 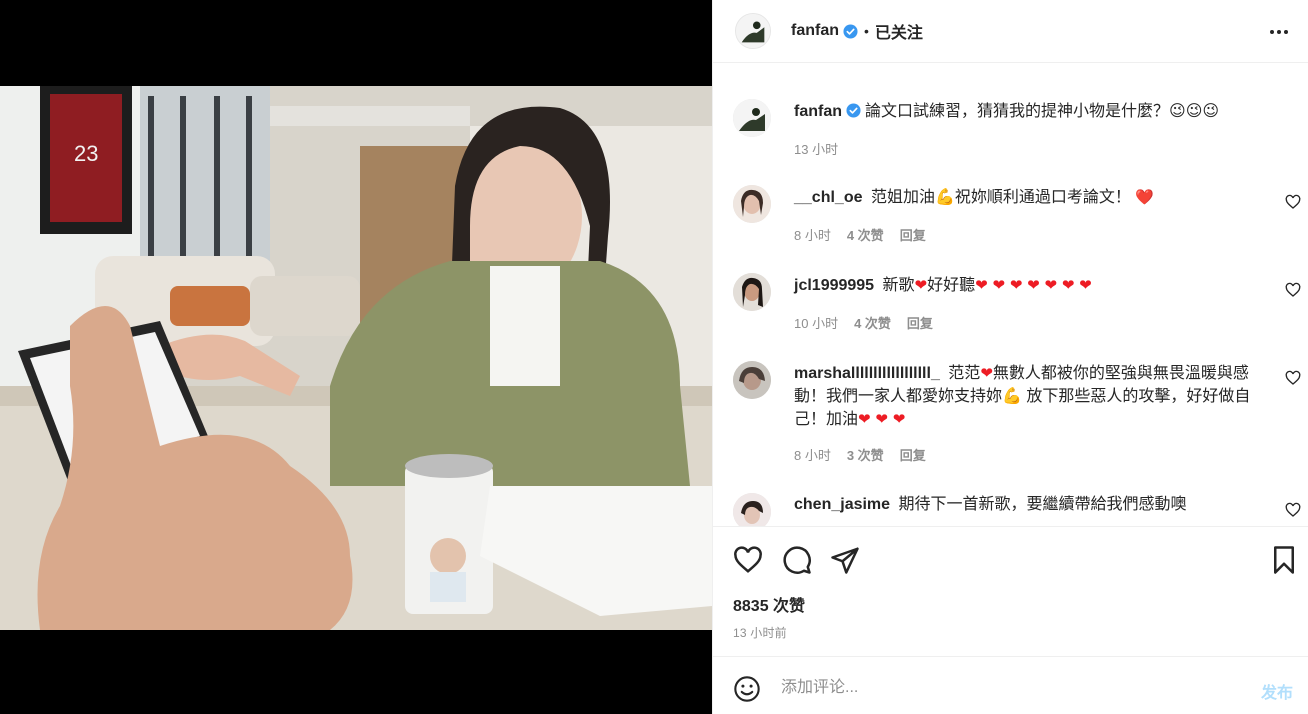 What do you see at coordinates (834, 285) in the screenshot?
I see `comment-username: jcl1999995` at bounding box center [834, 285].